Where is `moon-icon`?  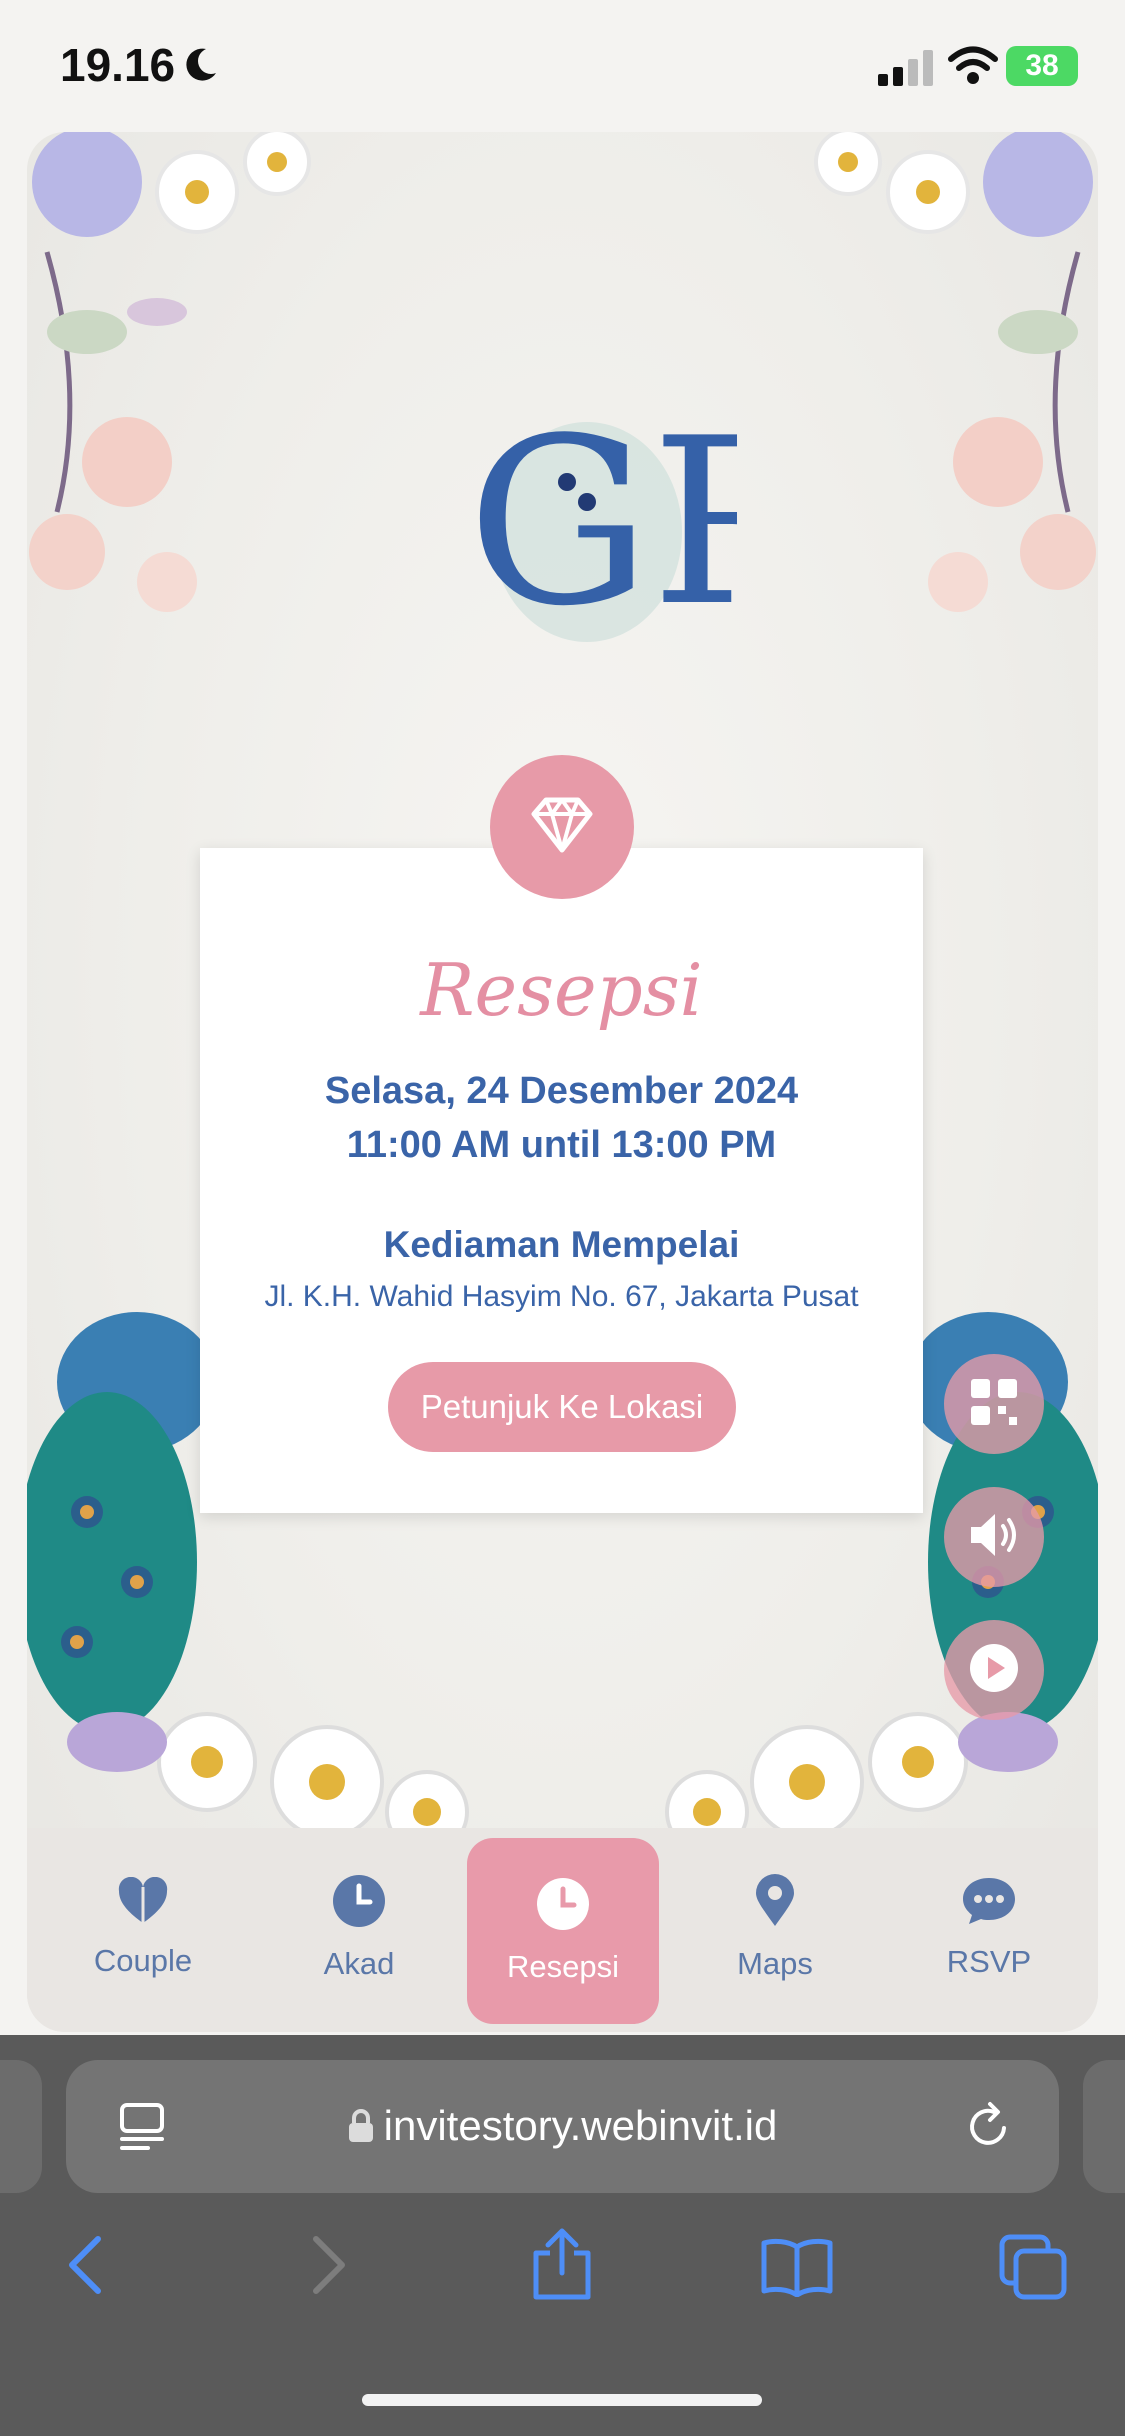 moon-icon is located at coordinates (200, 67).